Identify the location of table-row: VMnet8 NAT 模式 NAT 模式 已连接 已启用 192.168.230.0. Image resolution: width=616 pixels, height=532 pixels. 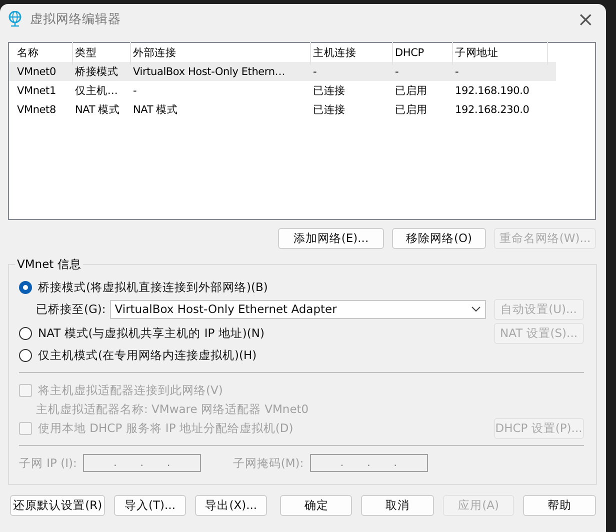
(282, 109).